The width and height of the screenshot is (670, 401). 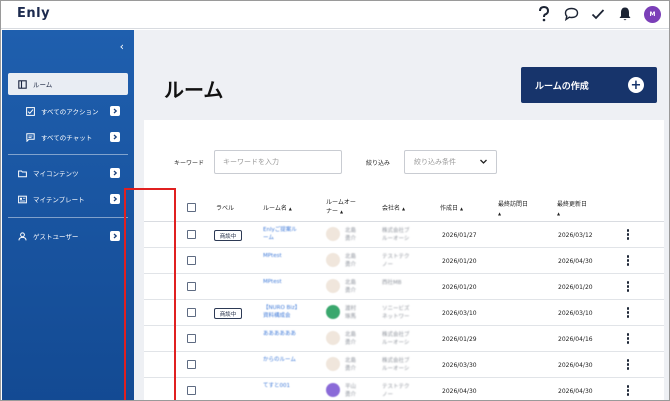 I want to click on keyword-input: キーワードを入力, so click(x=278, y=162).